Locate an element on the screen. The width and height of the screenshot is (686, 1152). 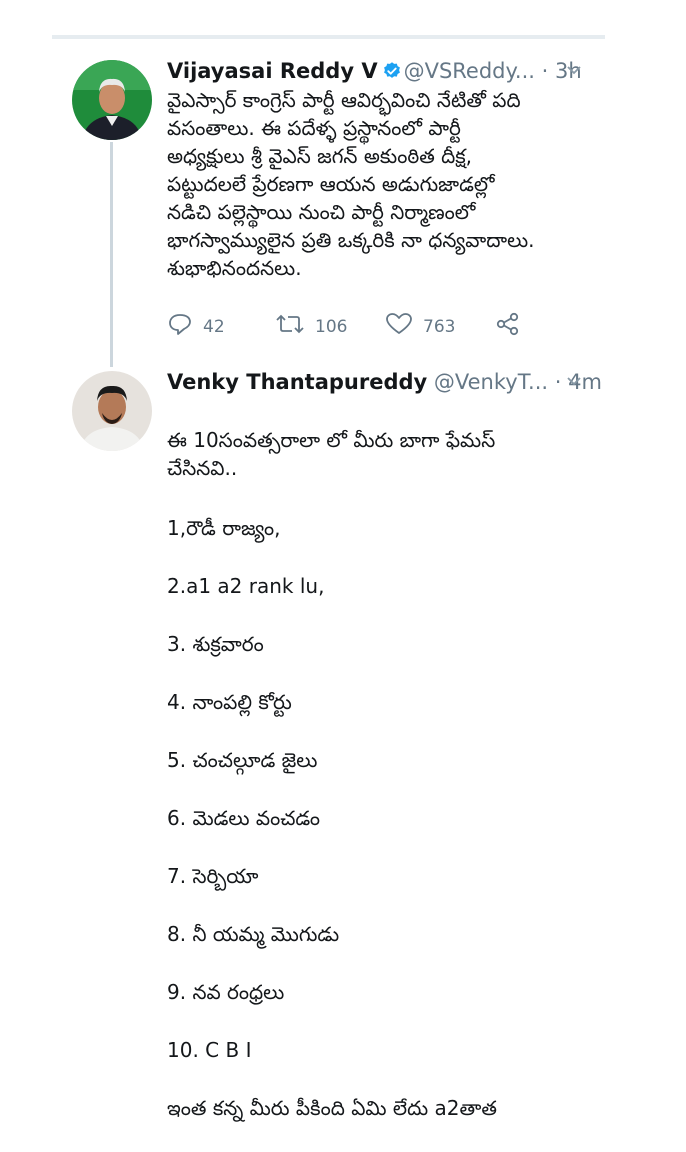
tweet-closing: ఇంత కన్న మీరు పీకింది ఏమి లేదు a2తాత is located at coordinates (332, 1108).